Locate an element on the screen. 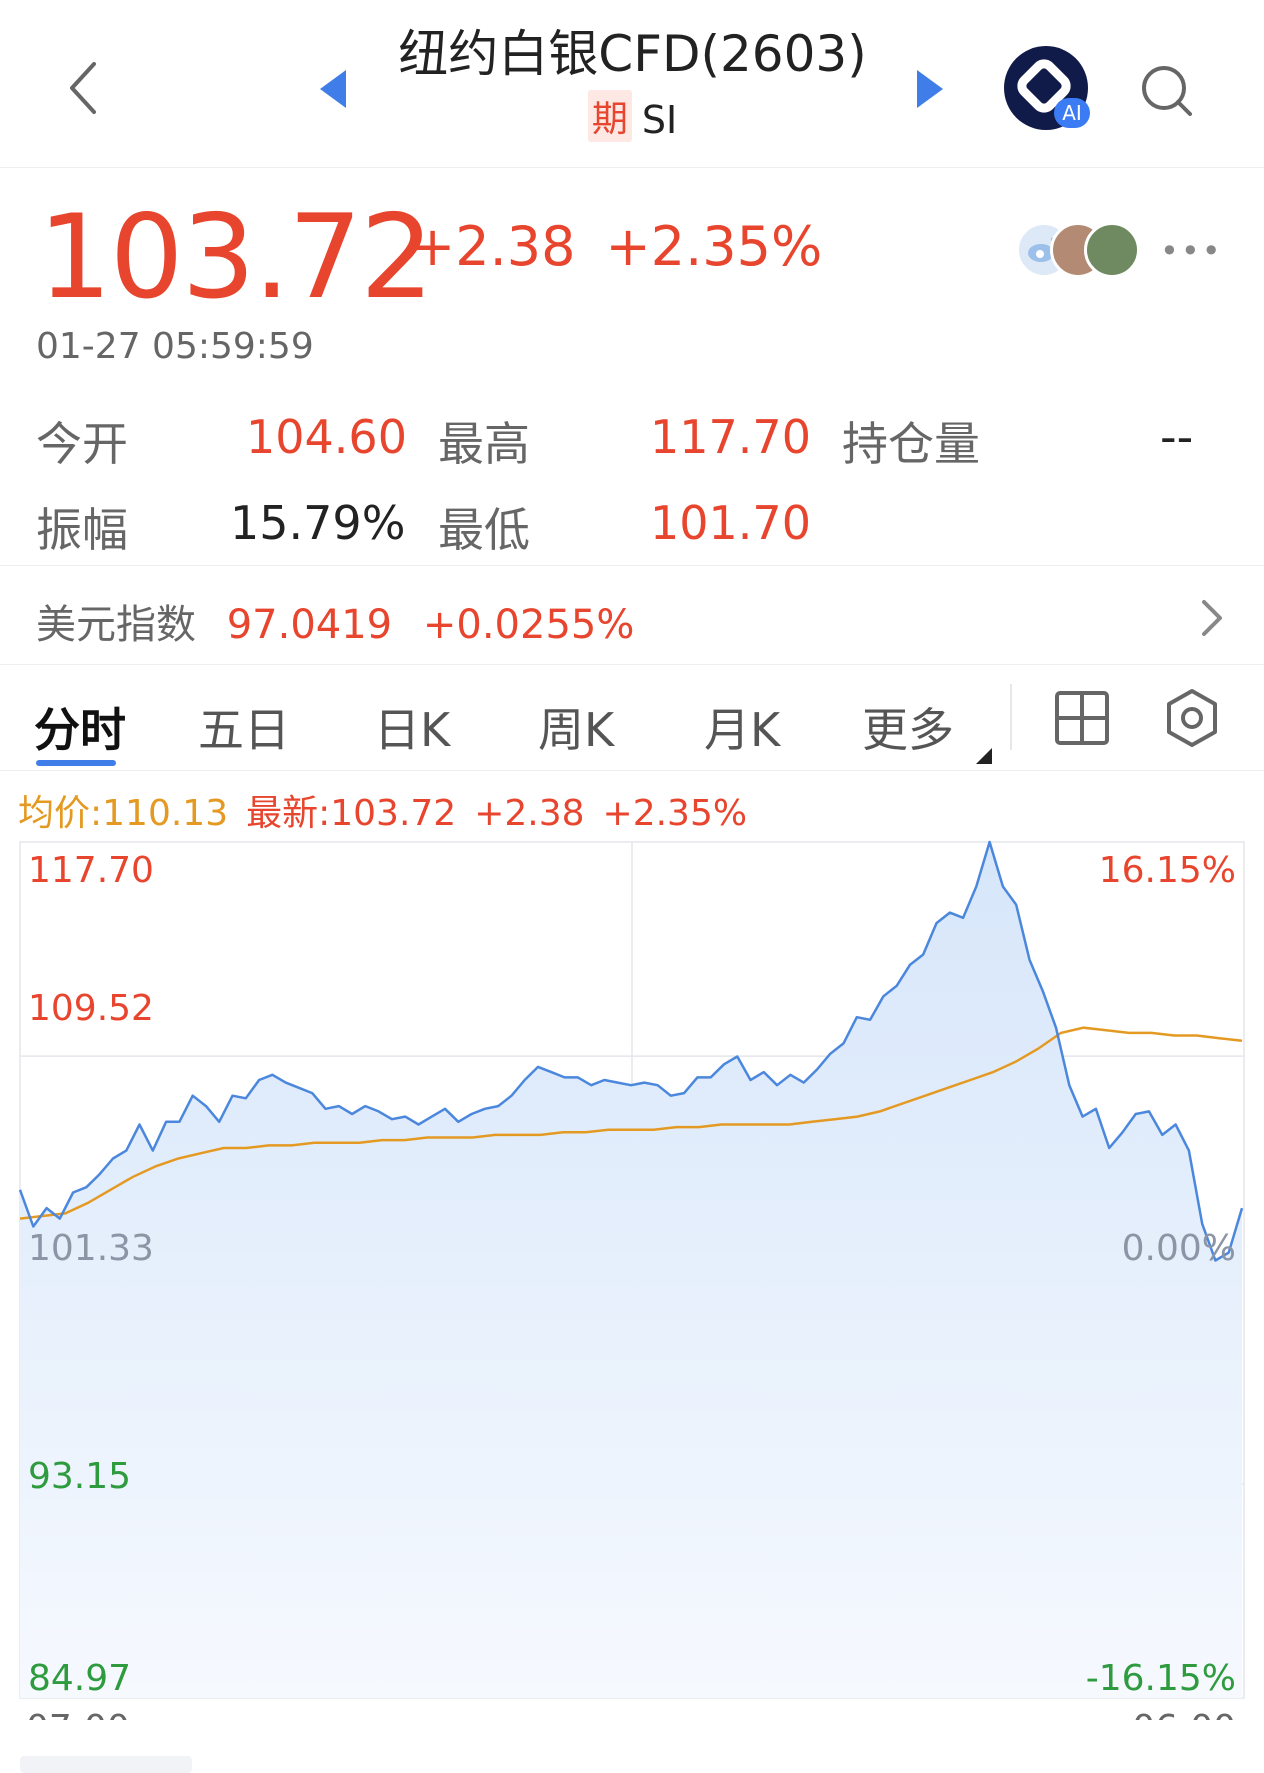 The width and height of the screenshot is (1264, 1773). instrument-code: SI is located at coordinates (659, 120).